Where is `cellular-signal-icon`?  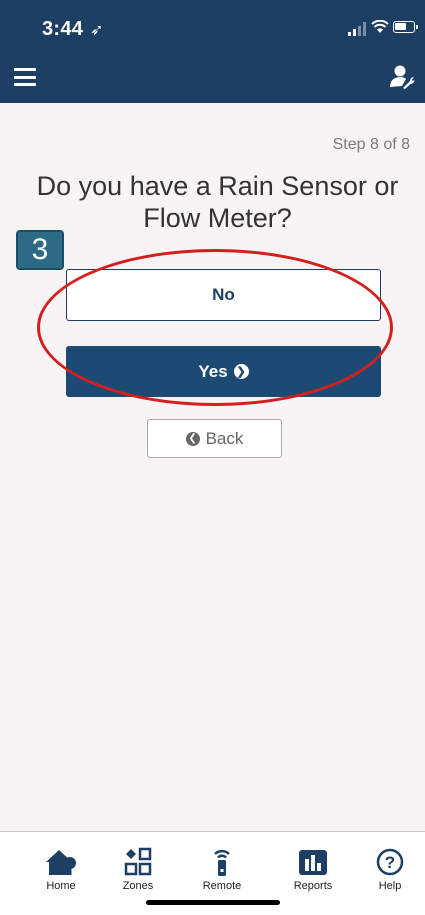 cellular-signal-icon is located at coordinates (357, 29).